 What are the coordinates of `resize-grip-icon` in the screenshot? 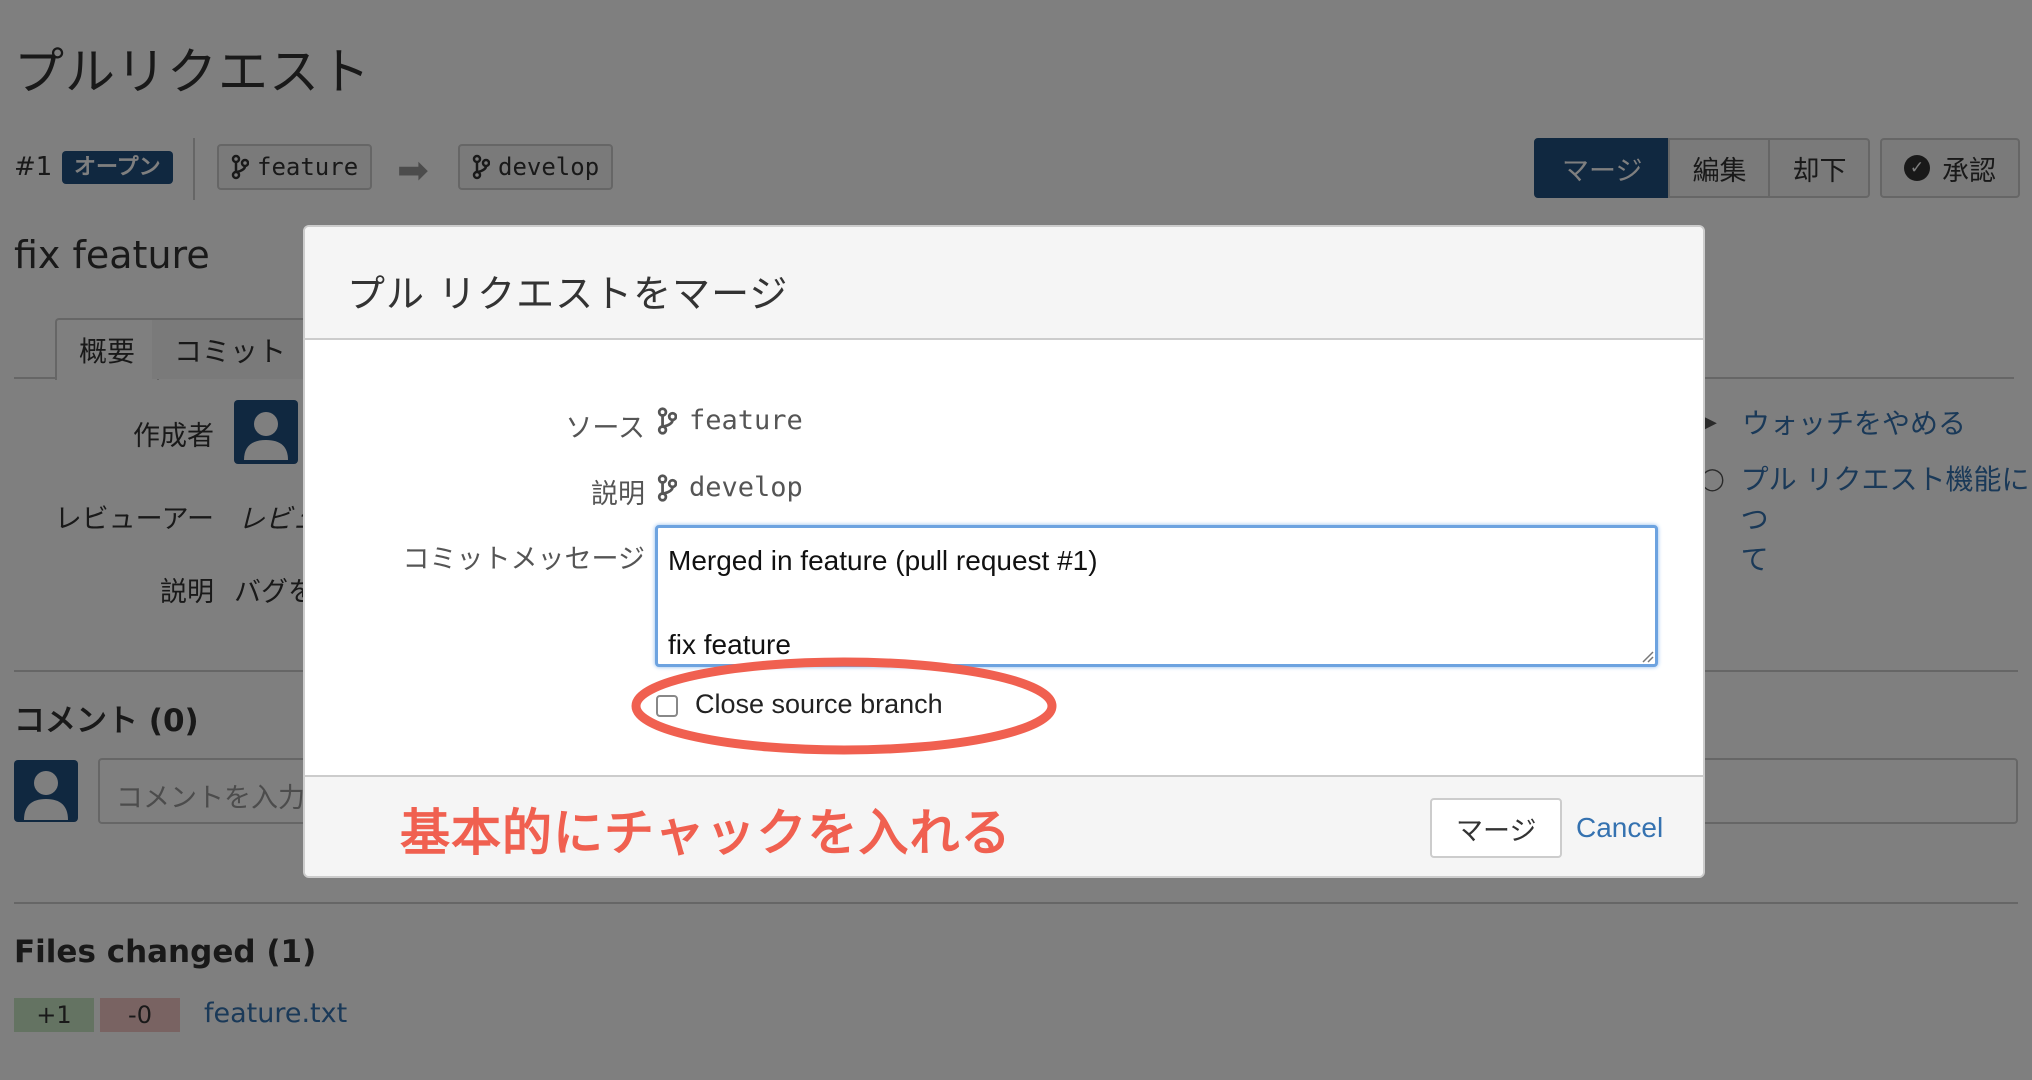 It's located at (1646, 655).